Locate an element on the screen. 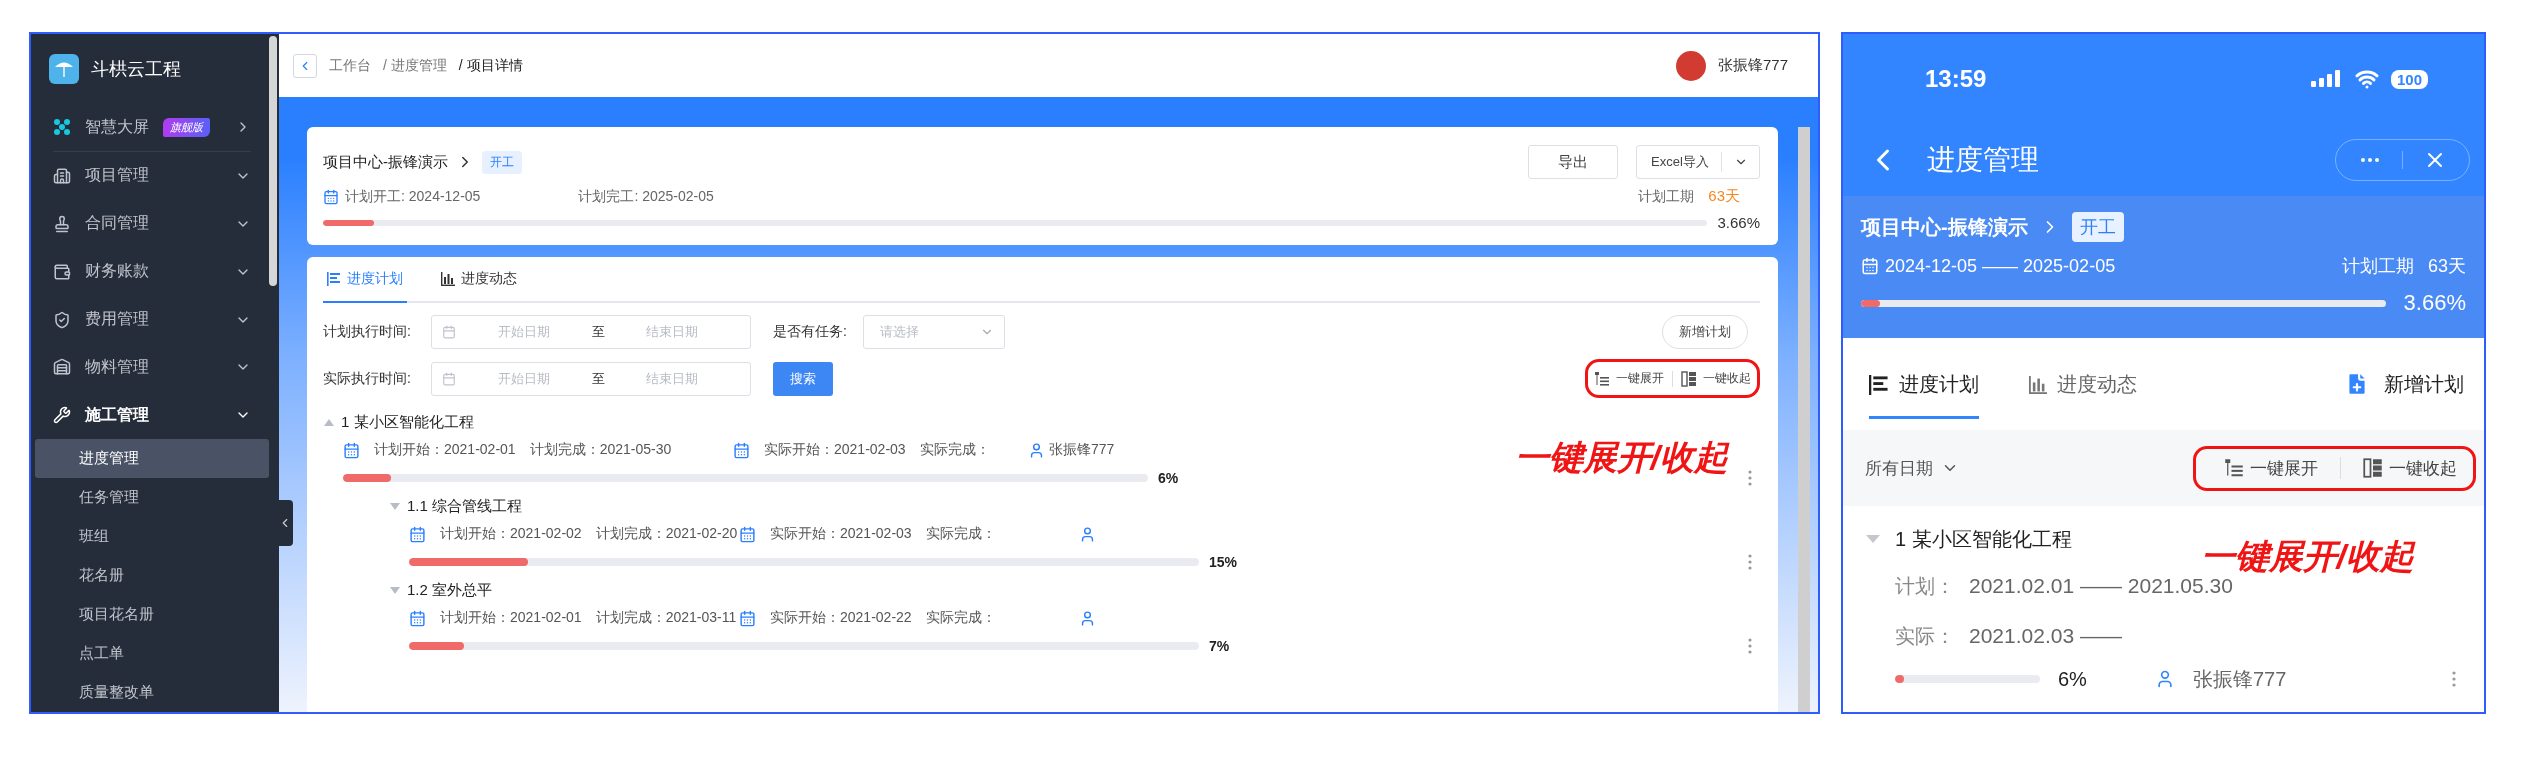  export-button: 导出 is located at coordinates (1573, 162).